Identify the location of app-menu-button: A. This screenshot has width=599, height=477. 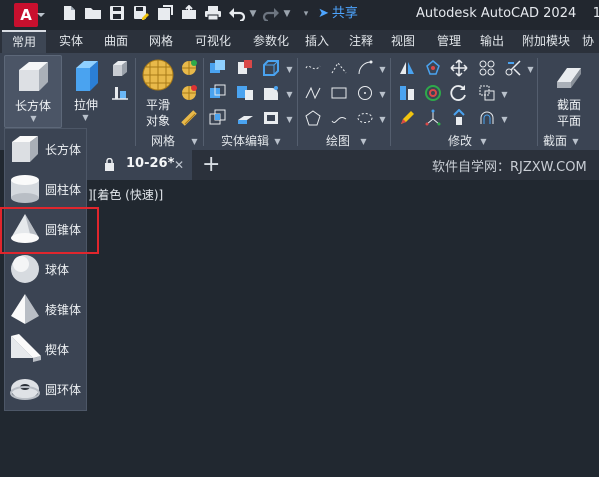
(29, 15).